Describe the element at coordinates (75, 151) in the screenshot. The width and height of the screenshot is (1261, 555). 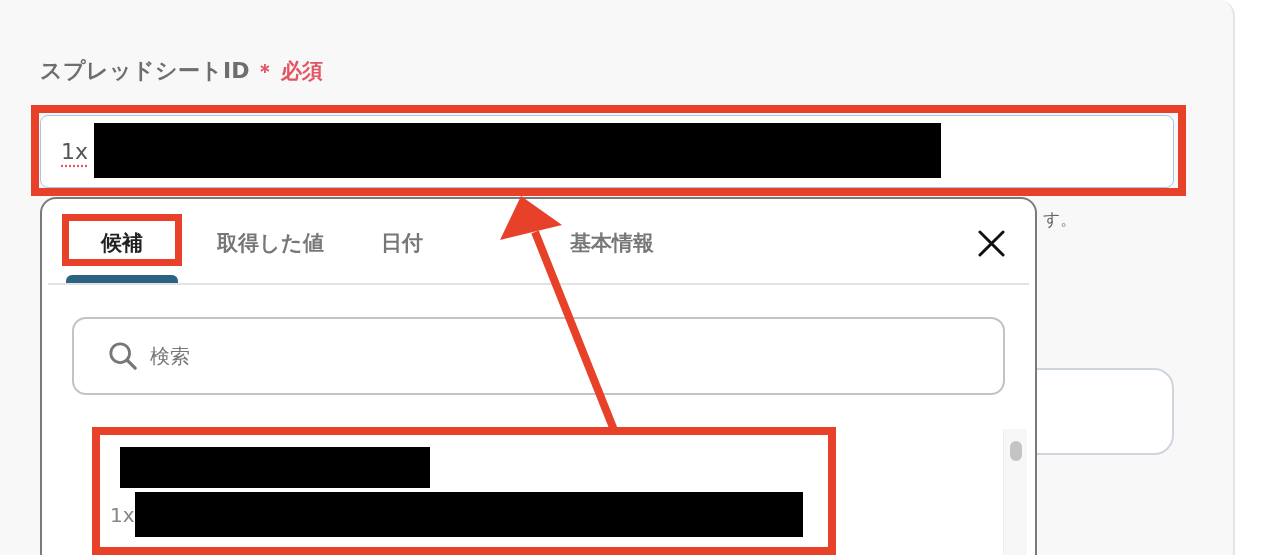
I see `field-value: 1x` at that location.